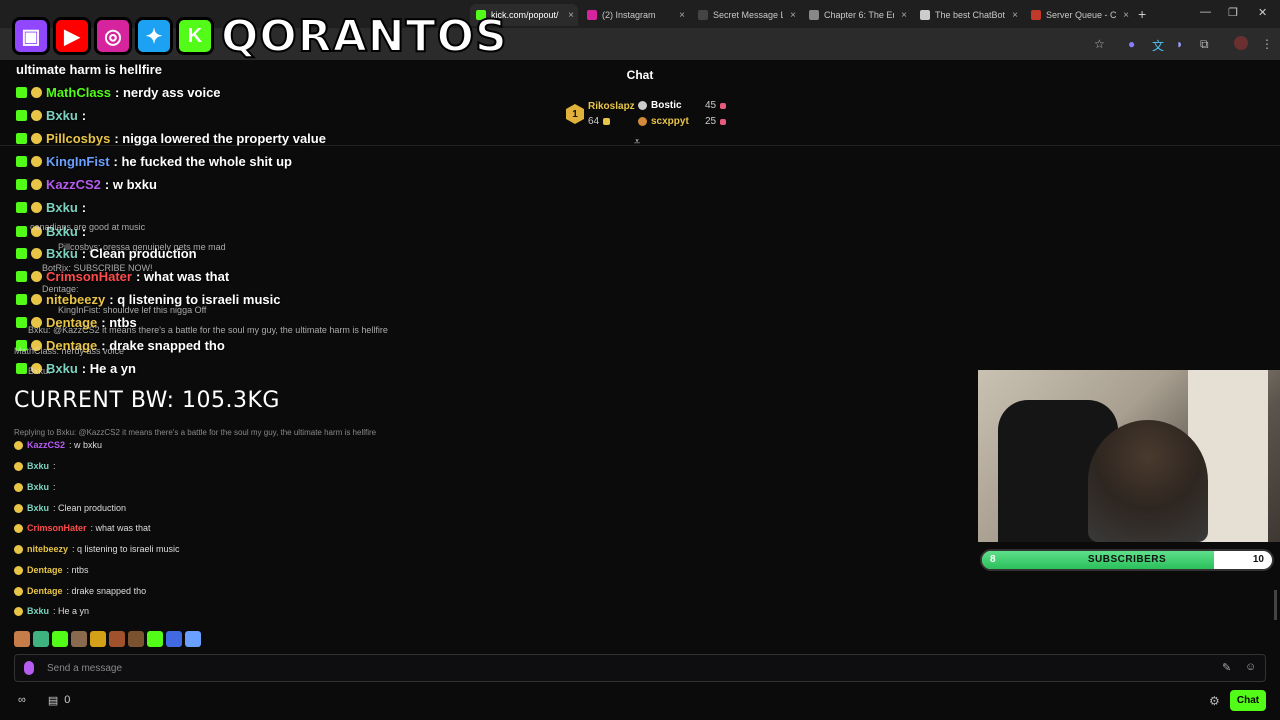 This screenshot has height=720, width=1280. I want to click on collapse-icon: ⩡, so click(637, 142).